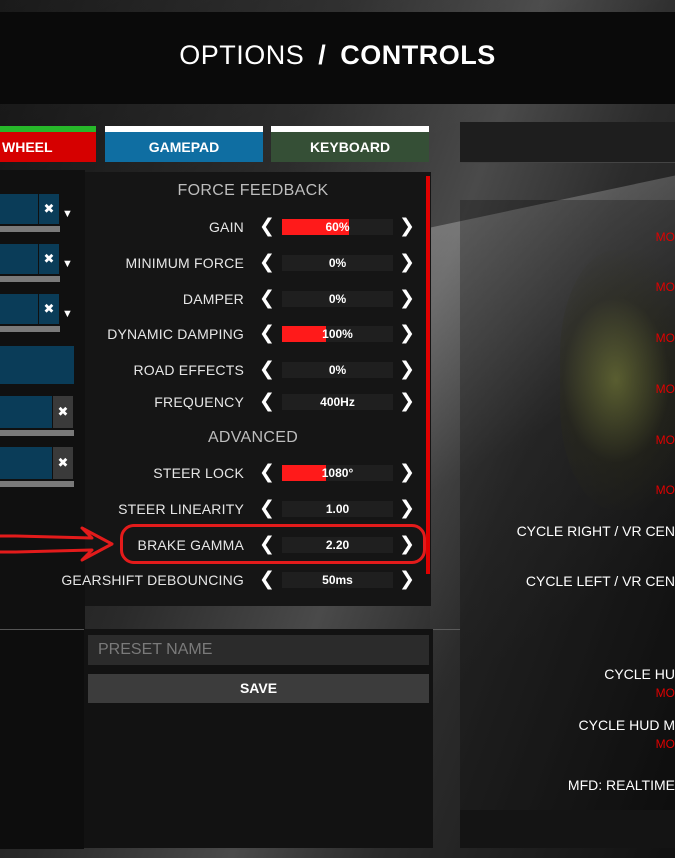 The width and height of the screenshot is (675, 858). I want to click on option-value: 60%, so click(337, 227).